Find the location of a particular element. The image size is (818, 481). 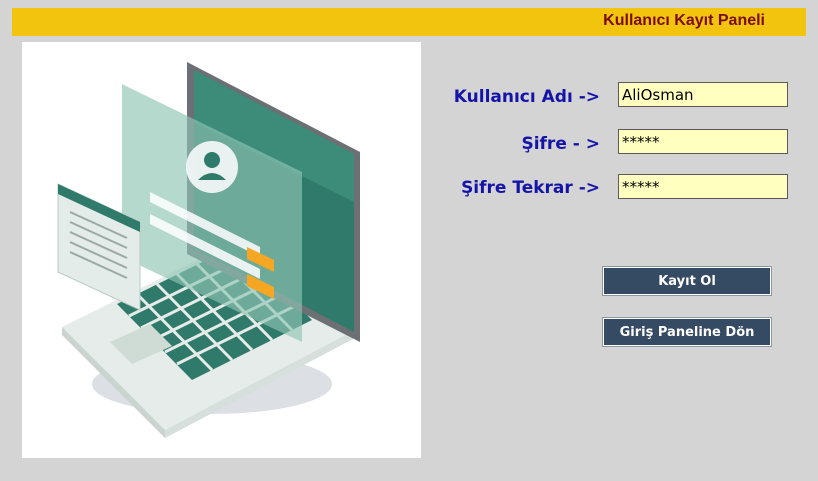

title-bar: Kullanıcı Kayıt Paneli is located at coordinates (409, 22).